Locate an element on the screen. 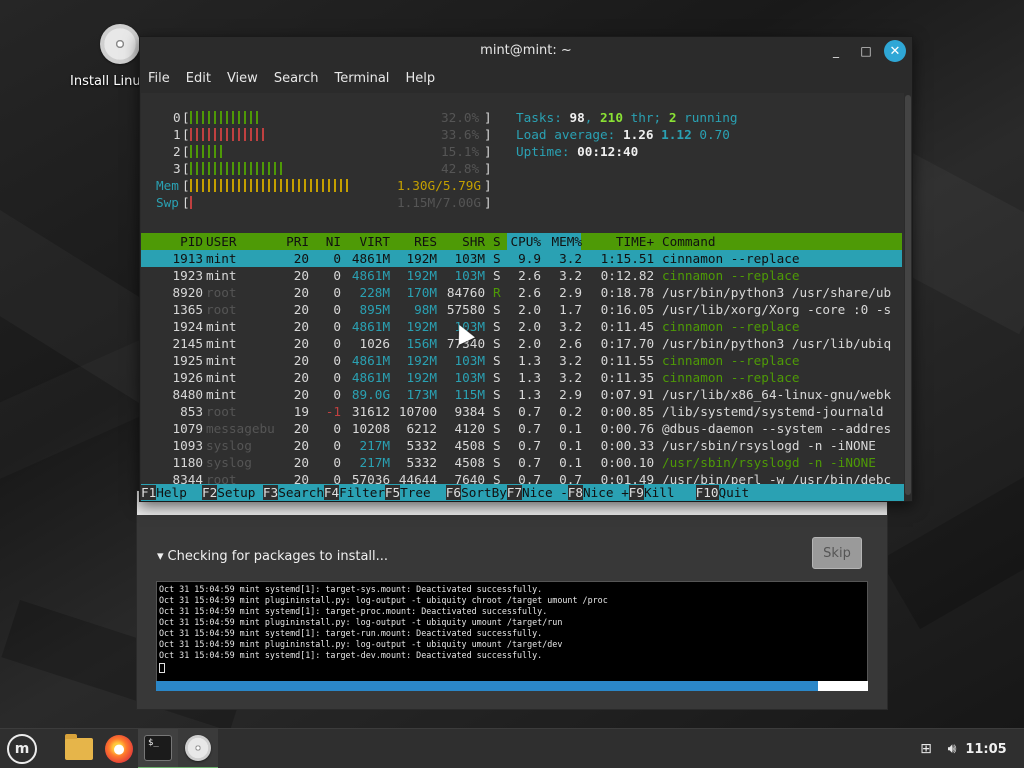 The height and width of the screenshot is (768, 1024). volume-icon: 🔊︎ is located at coordinates (952, 748).